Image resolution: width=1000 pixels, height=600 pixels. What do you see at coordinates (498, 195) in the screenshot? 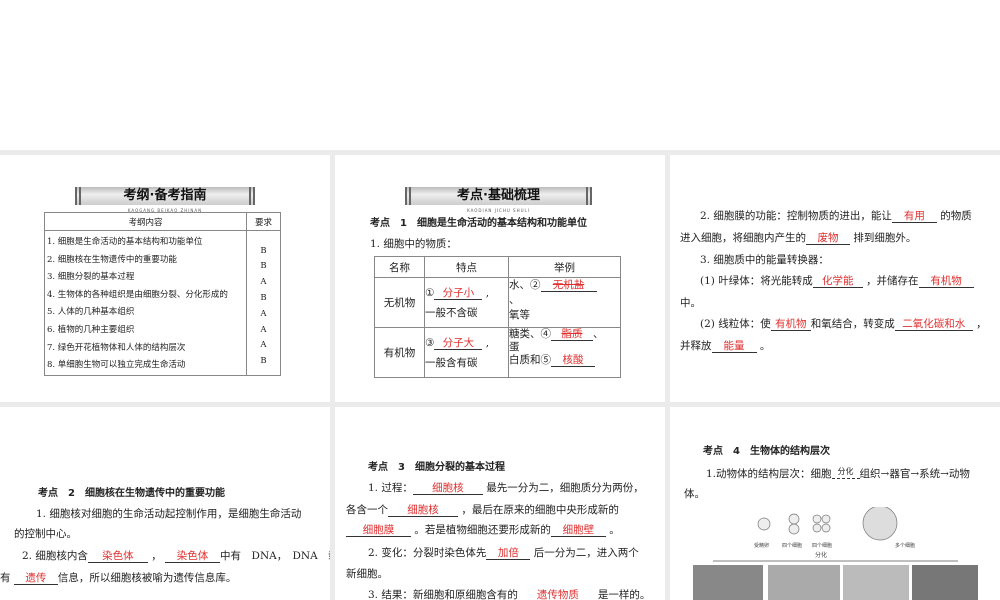
I see `text: 考点·基础梳理` at bounding box center [498, 195].